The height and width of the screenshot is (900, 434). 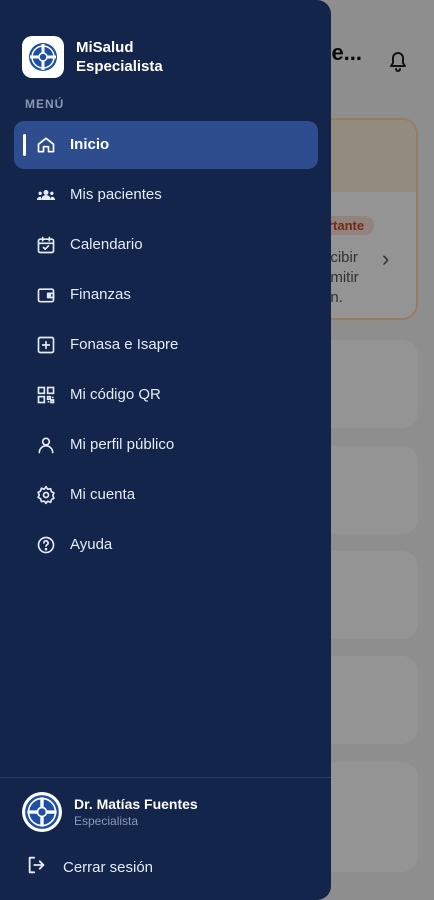 What do you see at coordinates (91, 544) in the screenshot?
I see `nav-item-label: Ayuda` at bounding box center [91, 544].